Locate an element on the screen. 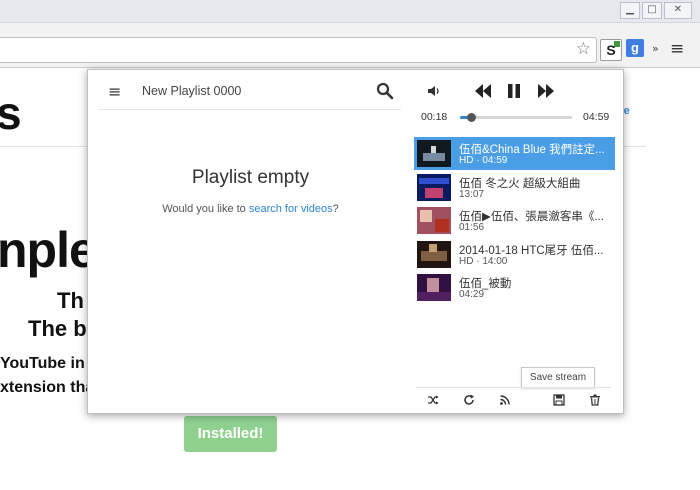 The image size is (700, 490). minimize-button: ▁ is located at coordinates (630, 10).